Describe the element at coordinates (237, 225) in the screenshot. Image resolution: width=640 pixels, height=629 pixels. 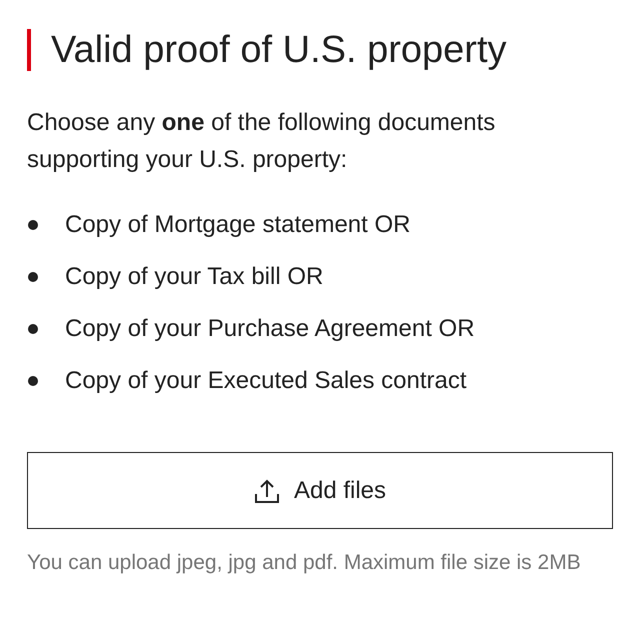
I see `document-item: Copy of Mortgage statement OR` at that location.